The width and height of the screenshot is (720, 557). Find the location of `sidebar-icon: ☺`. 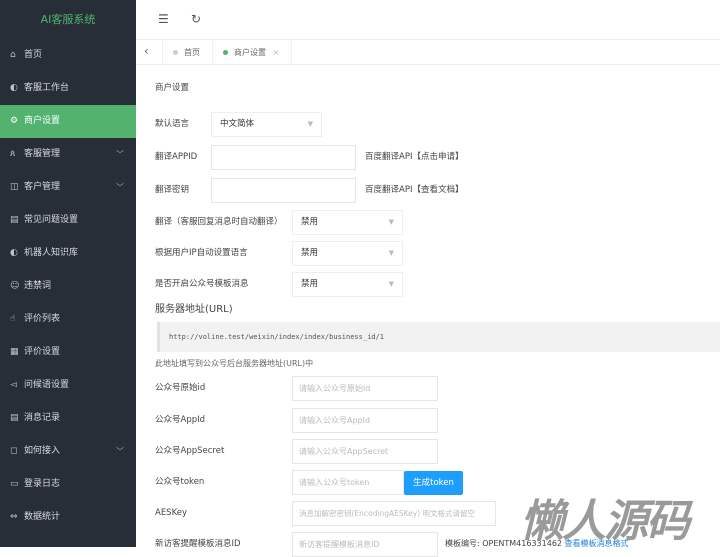

sidebar-icon: ☺ is located at coordinates (15, 286).